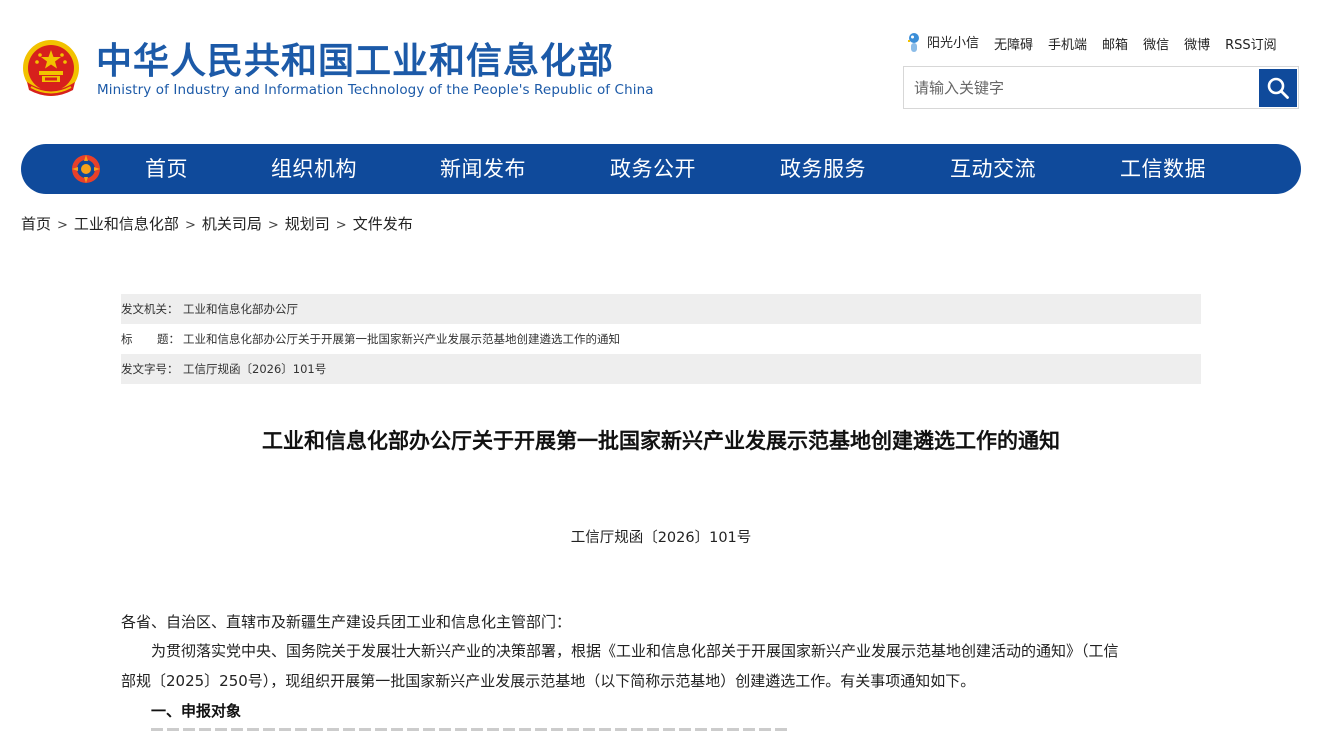 The height and width of the screenshot is (731, 1321). I want to click on article-doc-number: 工信厅规函〔2026〕101号, so click(661, 538).